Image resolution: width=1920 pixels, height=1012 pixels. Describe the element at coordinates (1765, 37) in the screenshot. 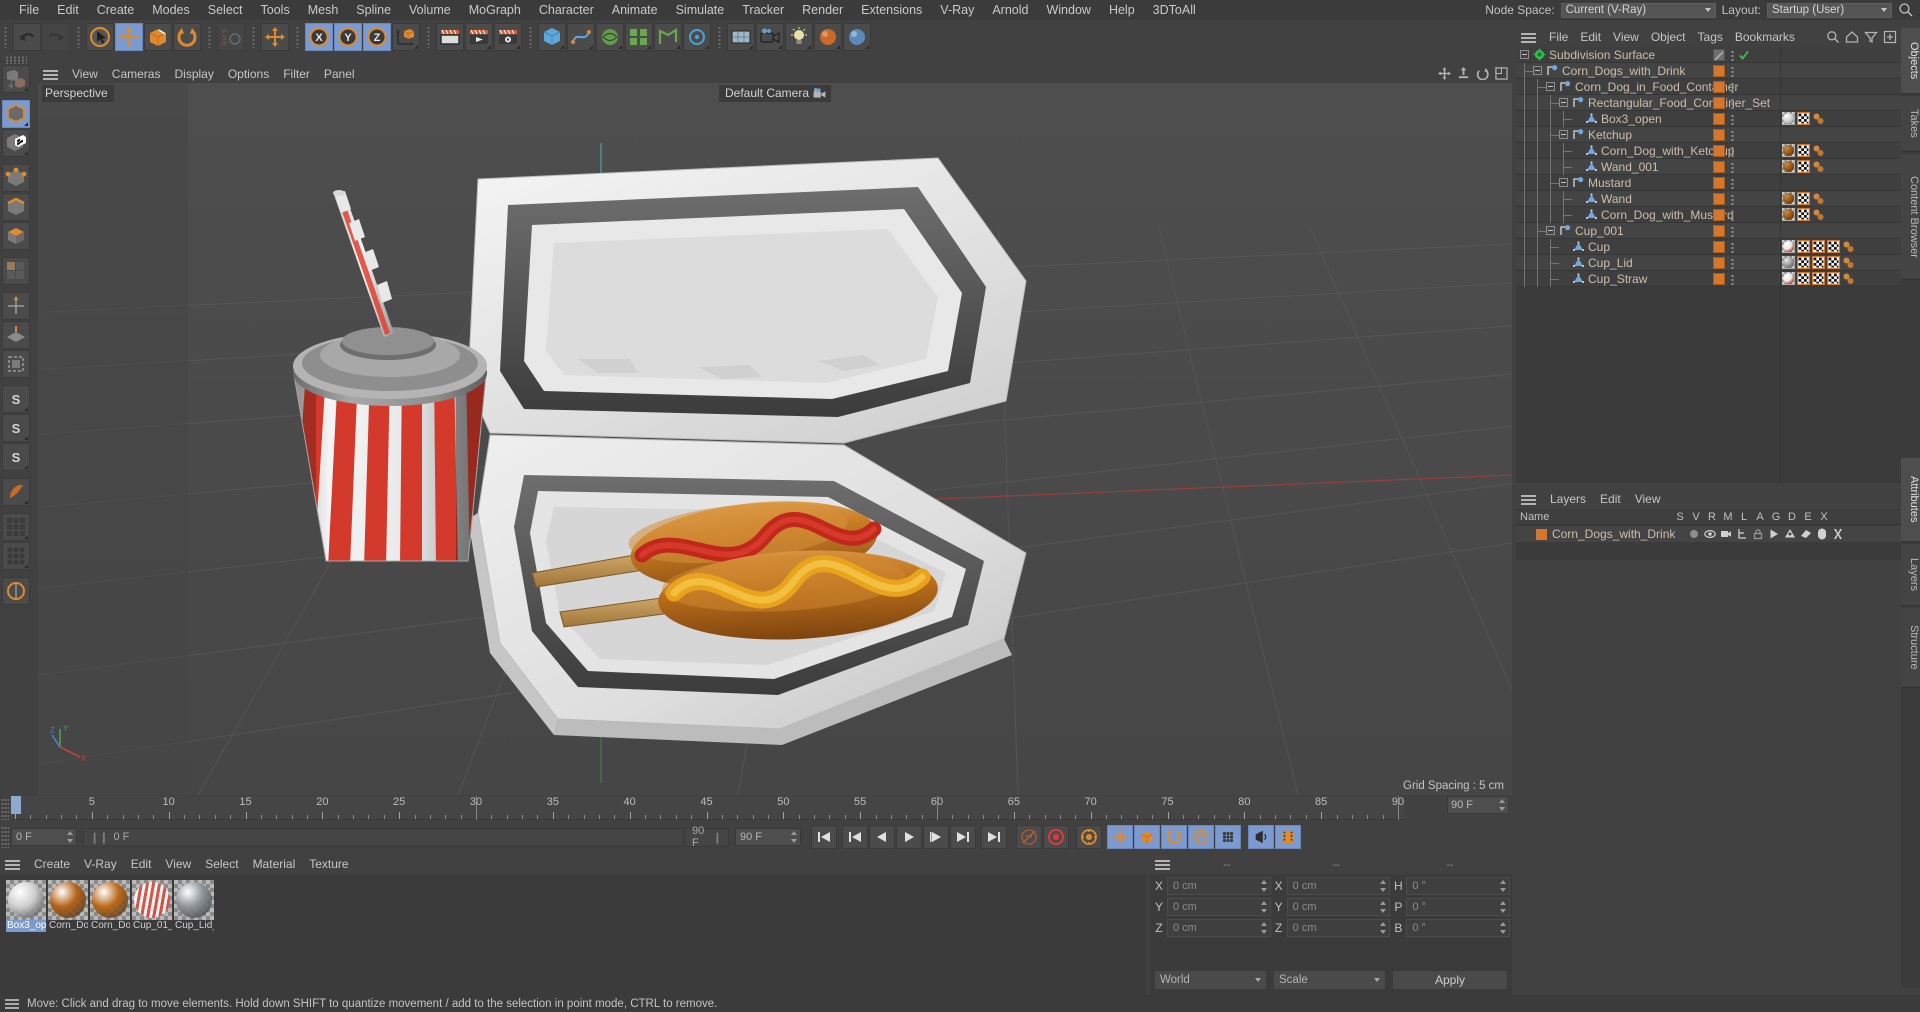

I see `objmgr-menu-bookmarks: Bookmarks` at that location.